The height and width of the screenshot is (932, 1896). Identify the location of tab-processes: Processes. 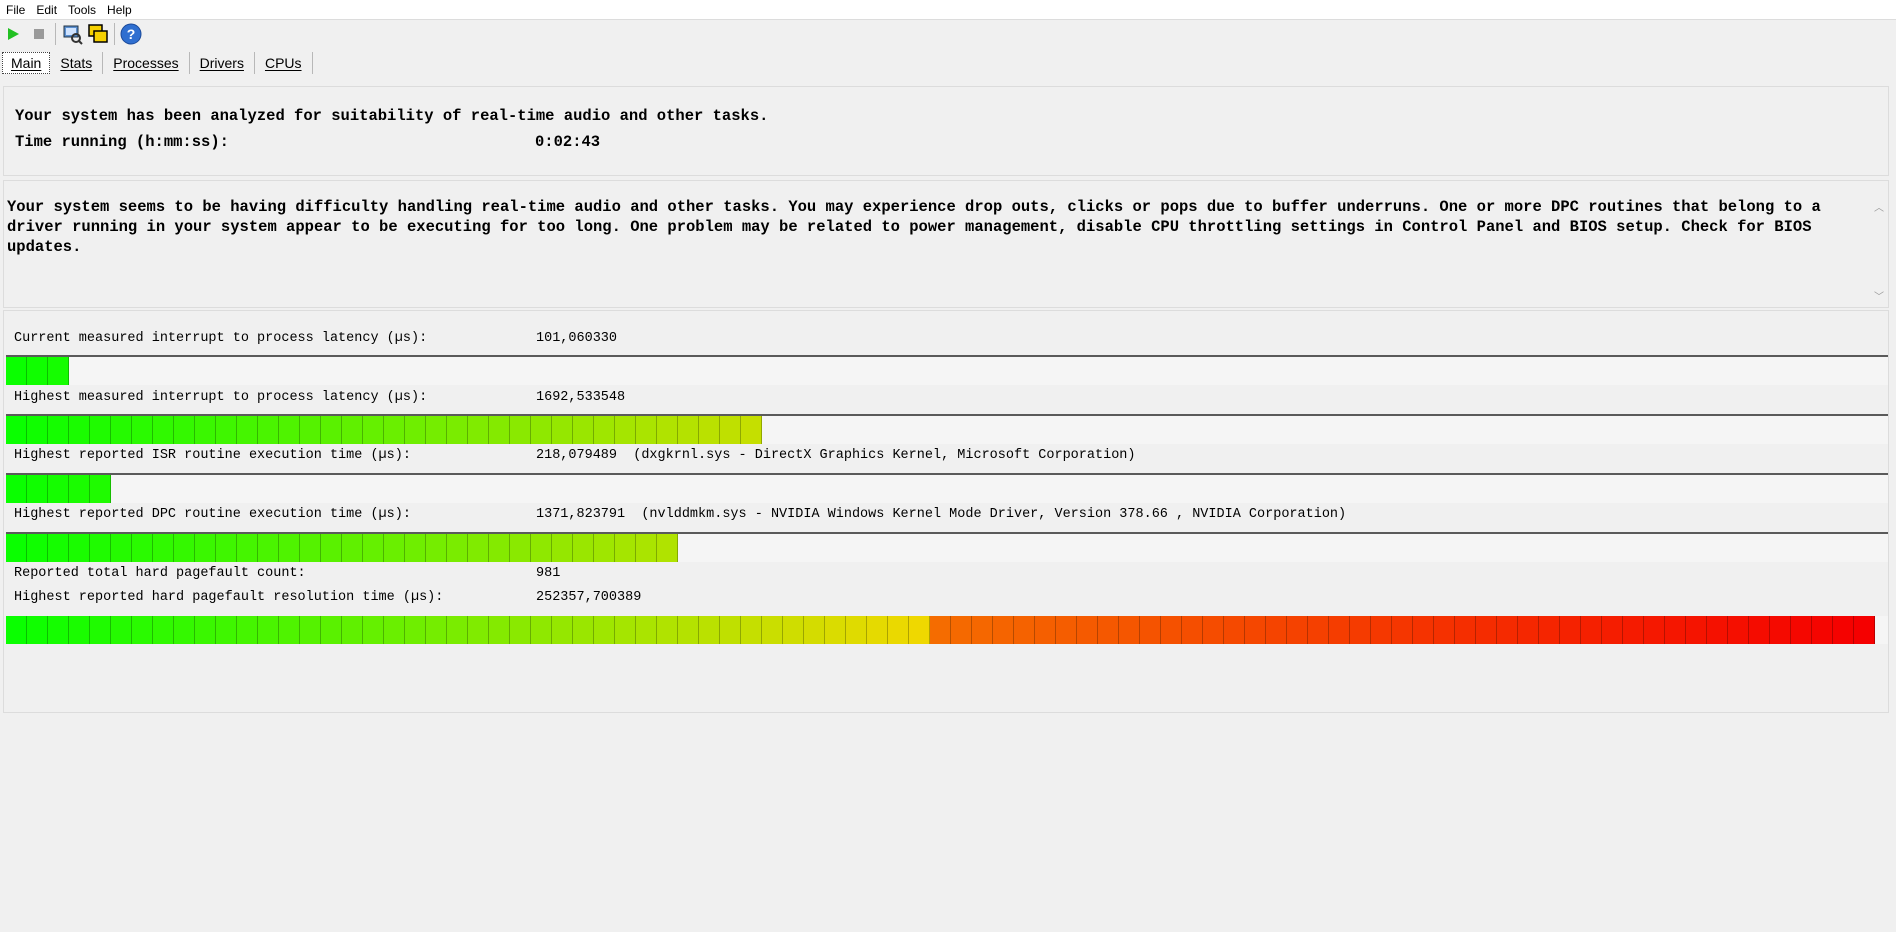
(146, 63).